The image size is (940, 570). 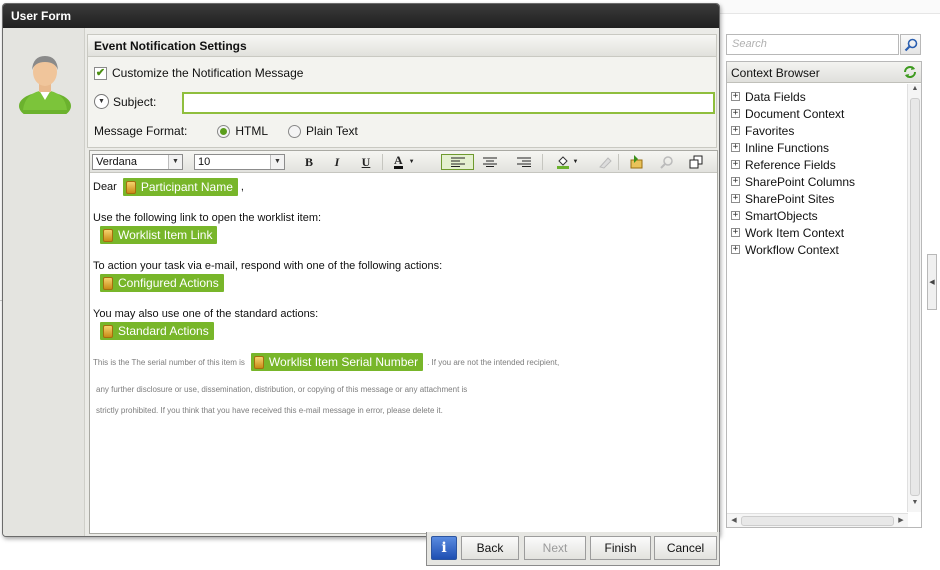 I want to click on scroll-right-icon: ▶, so click(x=901, y=521).